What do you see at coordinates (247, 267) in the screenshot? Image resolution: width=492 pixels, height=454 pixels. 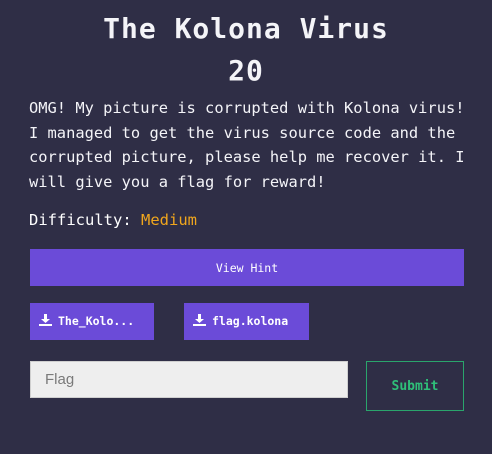 I see `view-hint-button: View Hint` at bounding box center [247, 267].